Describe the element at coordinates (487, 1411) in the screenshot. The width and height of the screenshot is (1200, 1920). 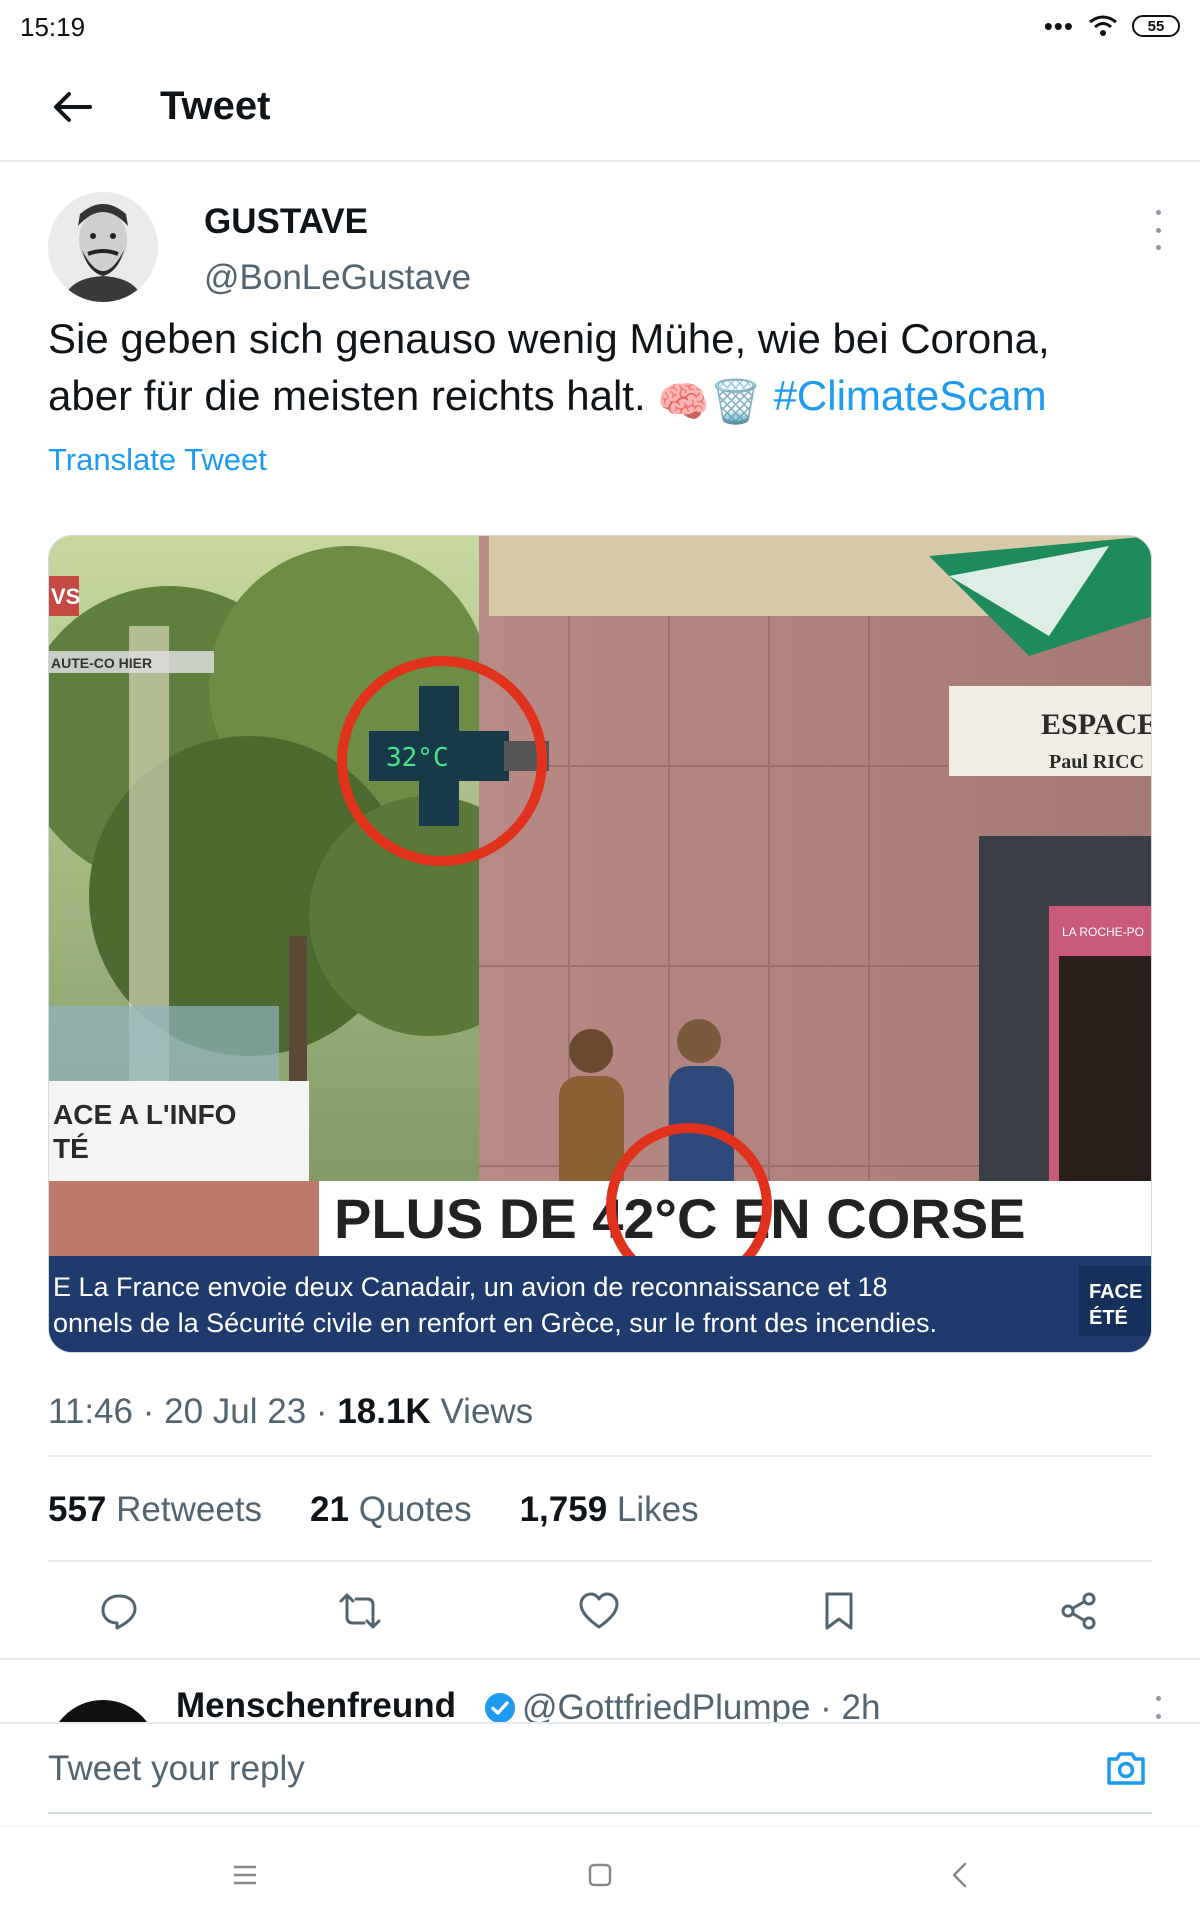
I see `views-label: Views` at that location.